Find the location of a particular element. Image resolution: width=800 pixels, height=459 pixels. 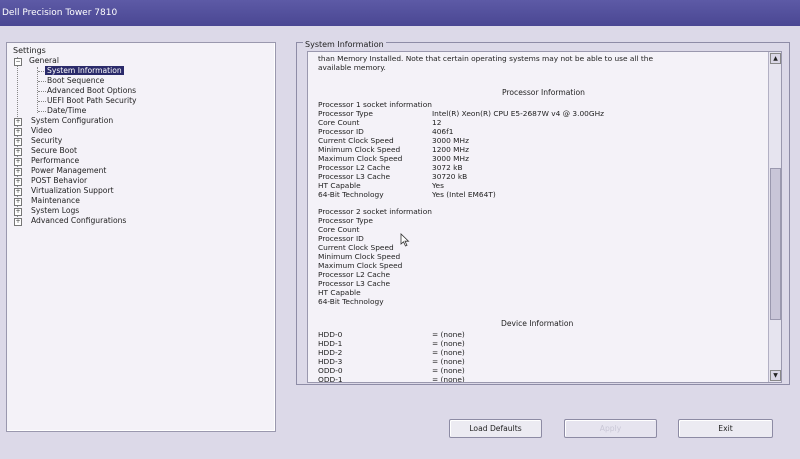

tree-item-maintenance: Maintenance is located at coordinates (55, 201).